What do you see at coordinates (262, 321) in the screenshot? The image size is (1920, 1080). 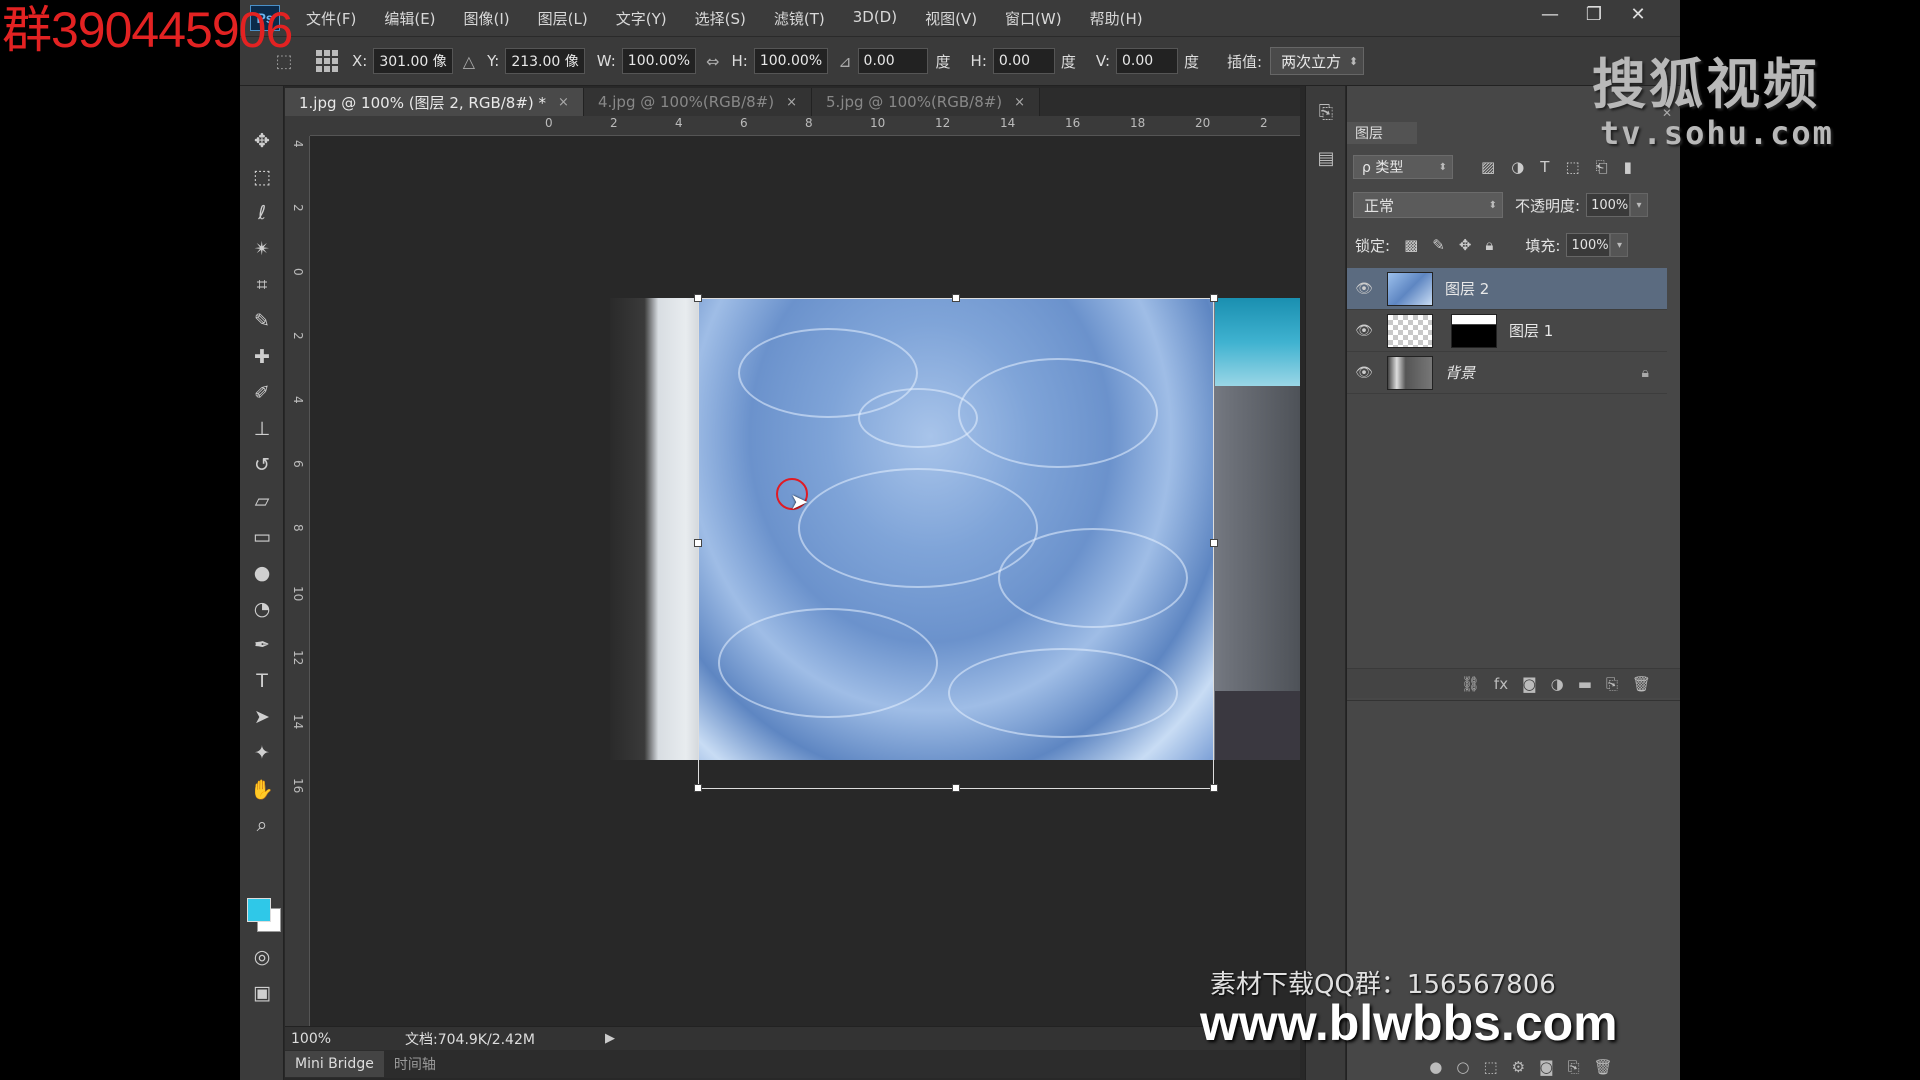 I see `eyedropper-icon: ✎` at bounding box center [262, 321].